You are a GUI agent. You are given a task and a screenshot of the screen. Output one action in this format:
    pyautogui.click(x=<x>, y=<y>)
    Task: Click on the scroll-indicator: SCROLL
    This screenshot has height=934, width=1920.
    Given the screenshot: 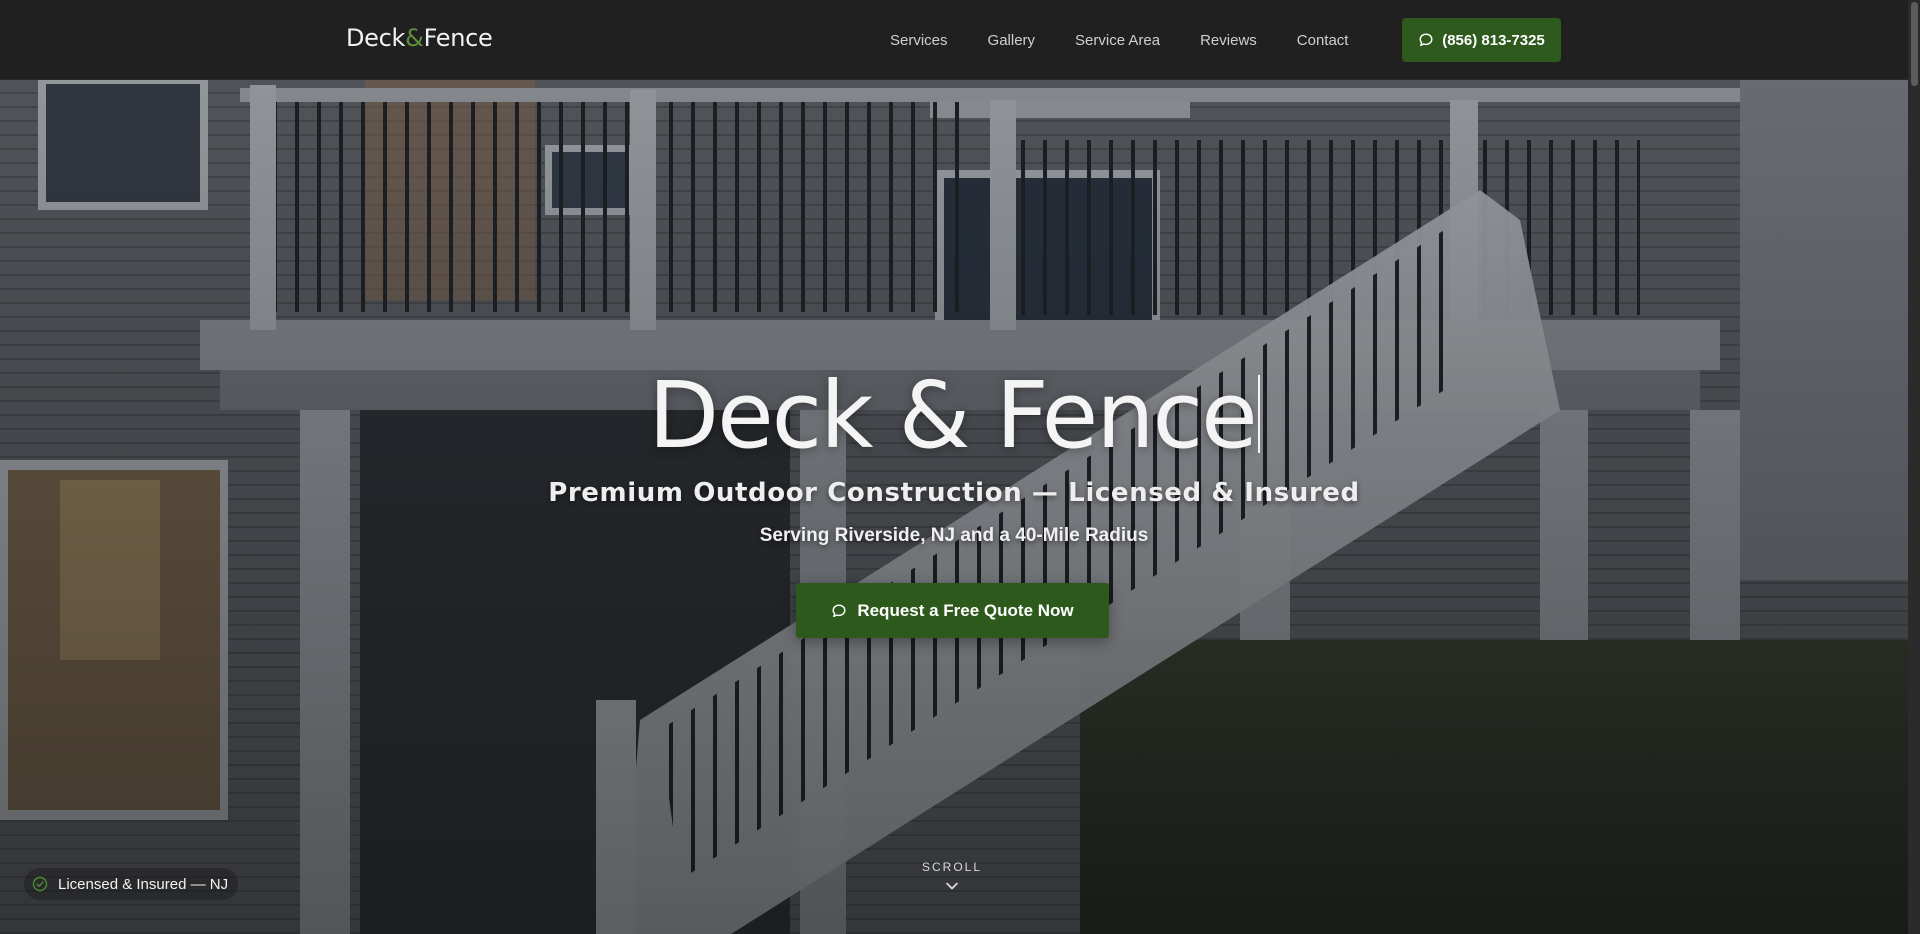 What is the action you would take?
    pyautogui.click(x=952, y=875)
    